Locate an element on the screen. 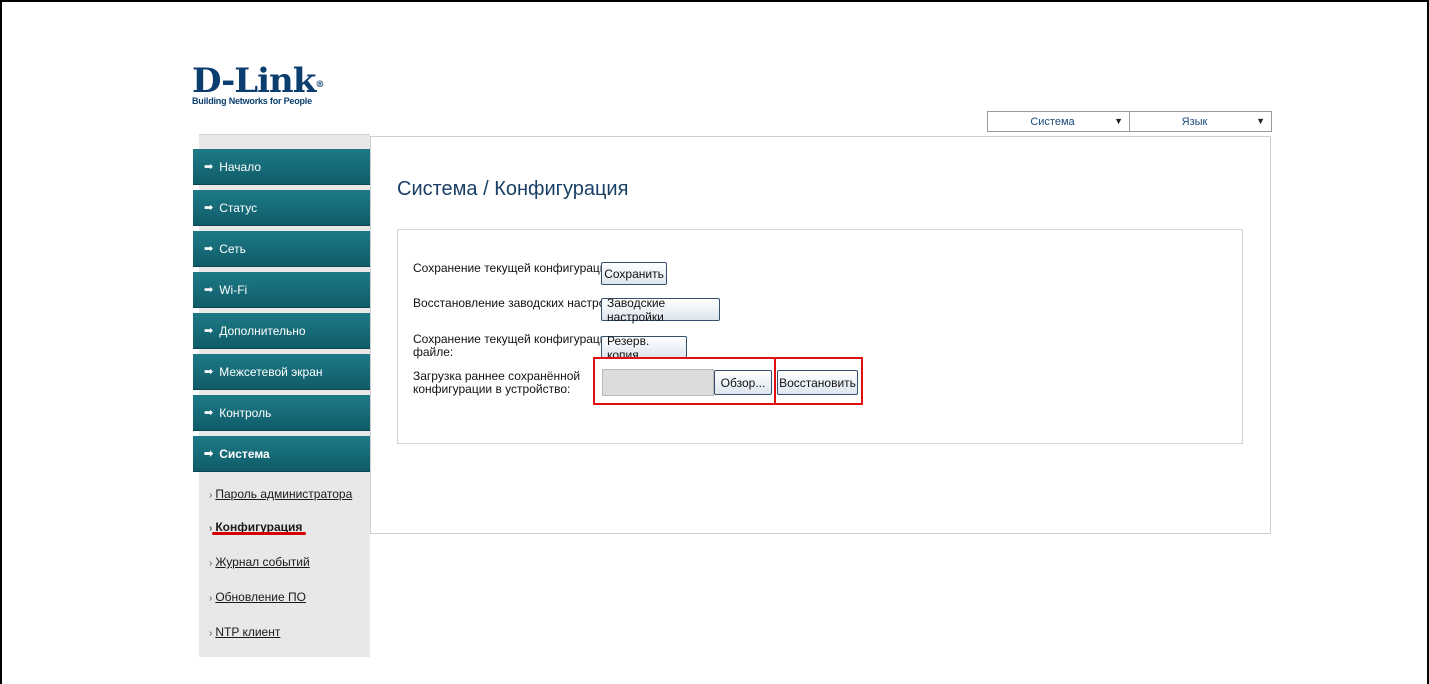 The height and width of the screenshot is (684, 1429). factory-reset-label: Восстановление заводских настроек: is located at coordinates (517, 303).